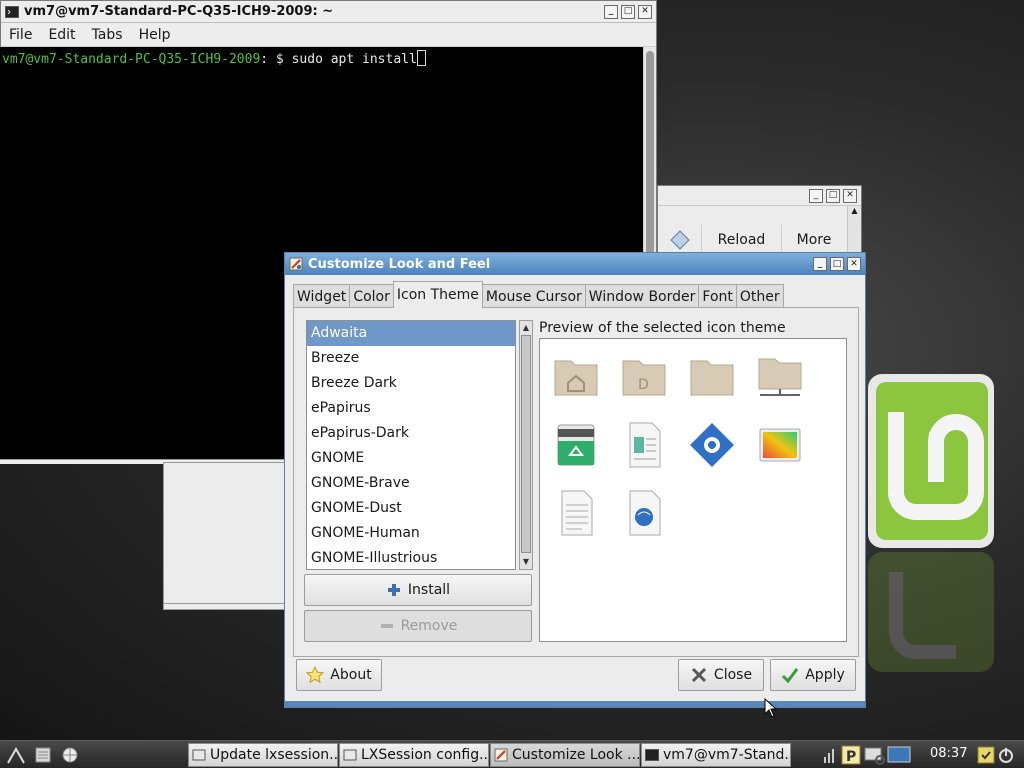 Image resolution: width=1024 pixels, height=768 pixels. I want to click on lxsession-window-remnant, so click(225, 536).